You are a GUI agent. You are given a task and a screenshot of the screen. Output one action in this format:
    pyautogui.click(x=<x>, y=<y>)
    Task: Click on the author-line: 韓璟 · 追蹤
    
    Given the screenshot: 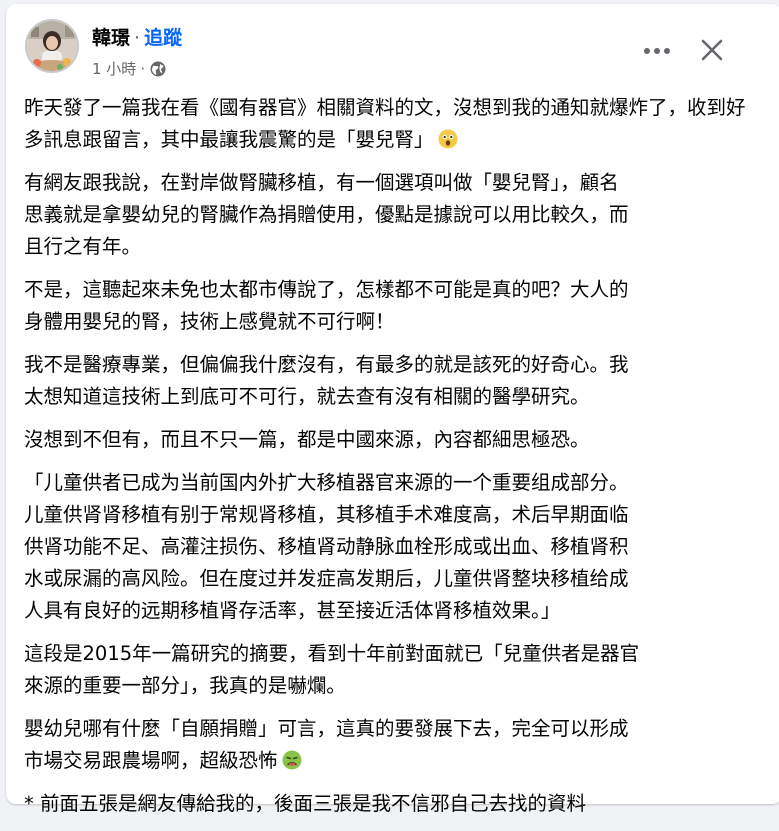 What is the action you would take?
    pyautogui.click(x=137, y=38)
    